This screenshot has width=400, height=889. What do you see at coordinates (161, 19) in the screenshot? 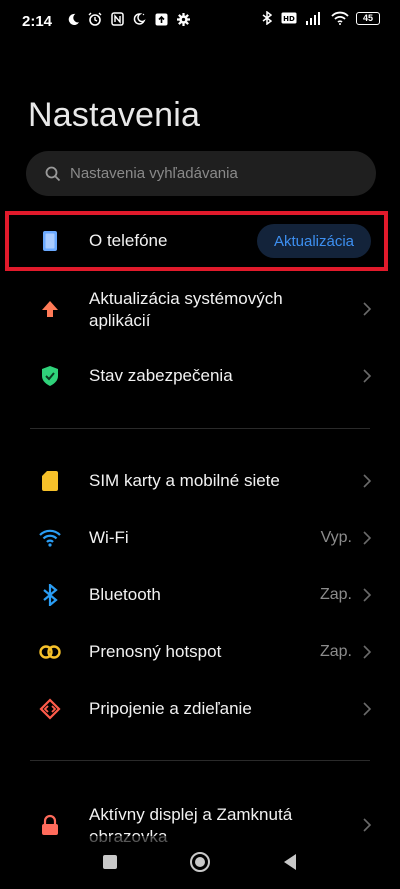
I see `upload-icon` at bounding box center [161, 19].